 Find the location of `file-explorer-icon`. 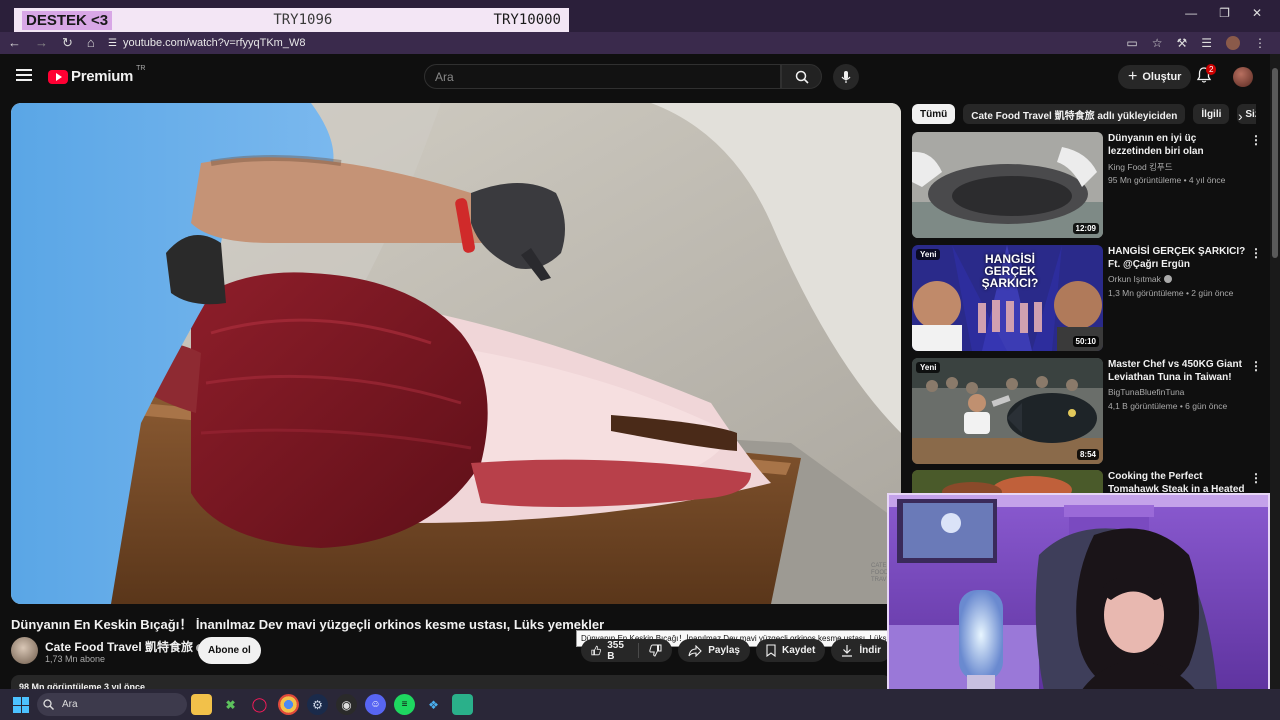

file-explorer-icon is located at coordinates (201, 704).